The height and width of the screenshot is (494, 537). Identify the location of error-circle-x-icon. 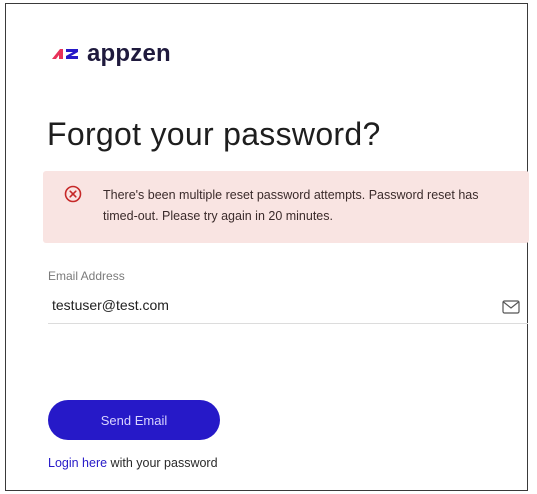
(73, 194).